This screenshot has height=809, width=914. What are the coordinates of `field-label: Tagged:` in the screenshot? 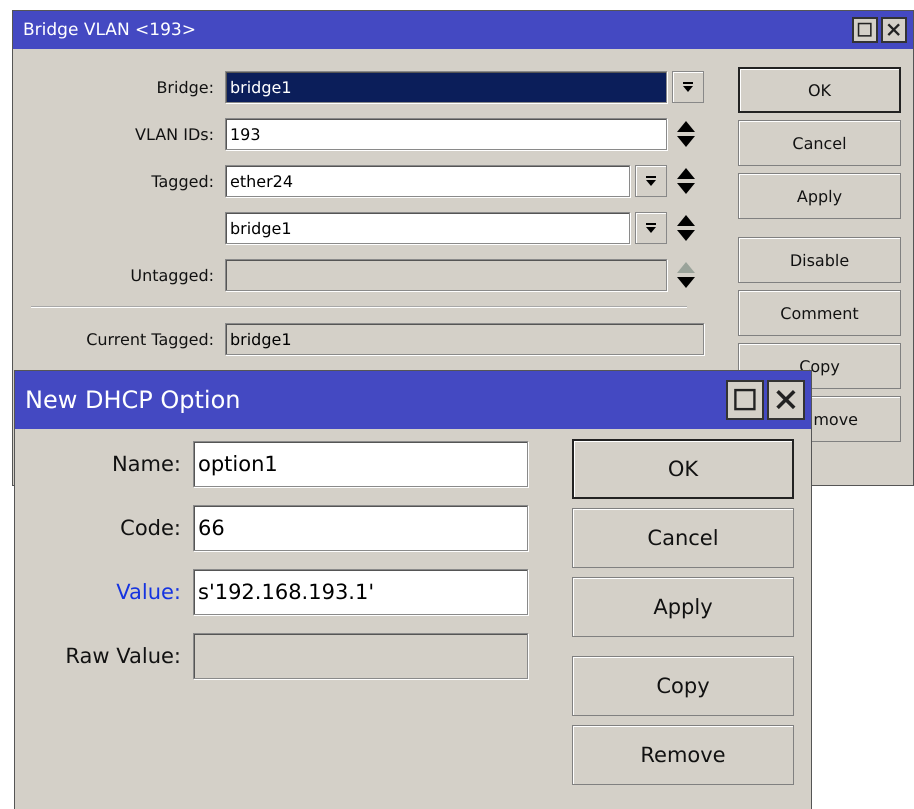 It's located at (182, 181).